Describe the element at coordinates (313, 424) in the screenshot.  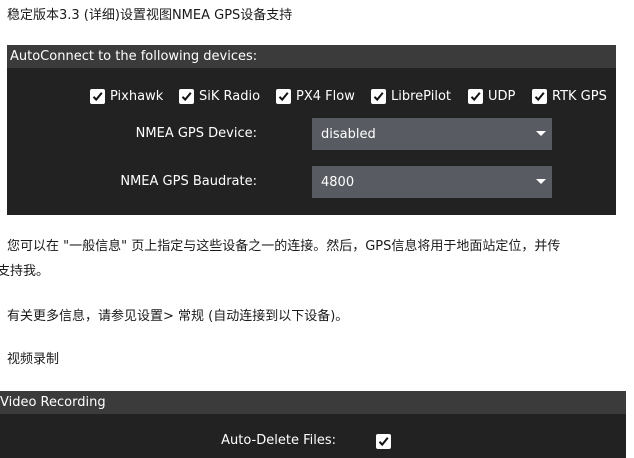
I see `video-recording-panel: Video Recording Auto-Delete Files:` at that location.